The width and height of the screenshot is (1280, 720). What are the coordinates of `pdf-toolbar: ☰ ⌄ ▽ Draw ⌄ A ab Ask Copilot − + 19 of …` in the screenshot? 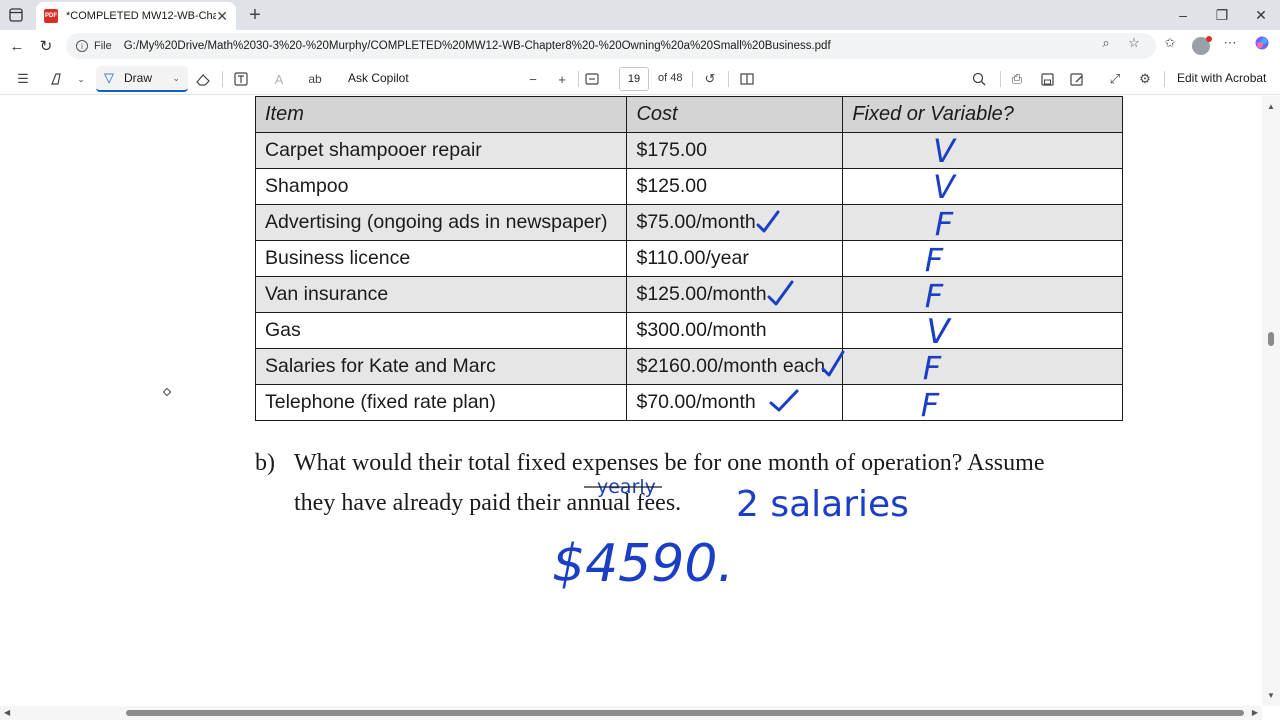 It's located at (640, 78).